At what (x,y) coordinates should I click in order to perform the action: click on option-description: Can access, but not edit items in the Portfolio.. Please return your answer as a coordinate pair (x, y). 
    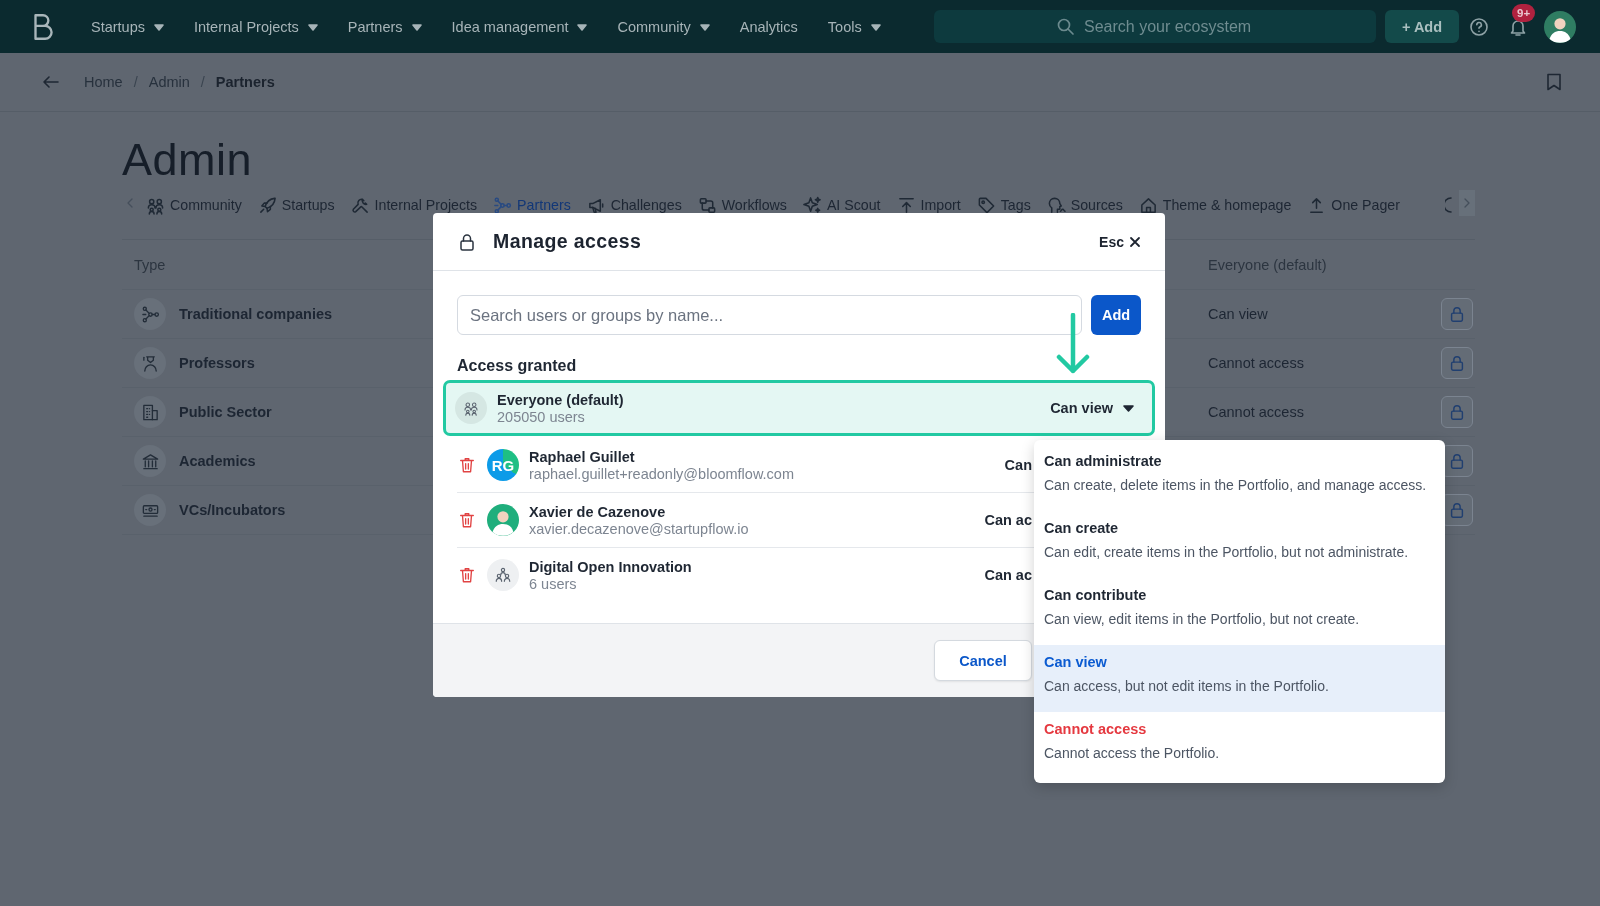
    Looking at the image, I should click on (1187, 686).